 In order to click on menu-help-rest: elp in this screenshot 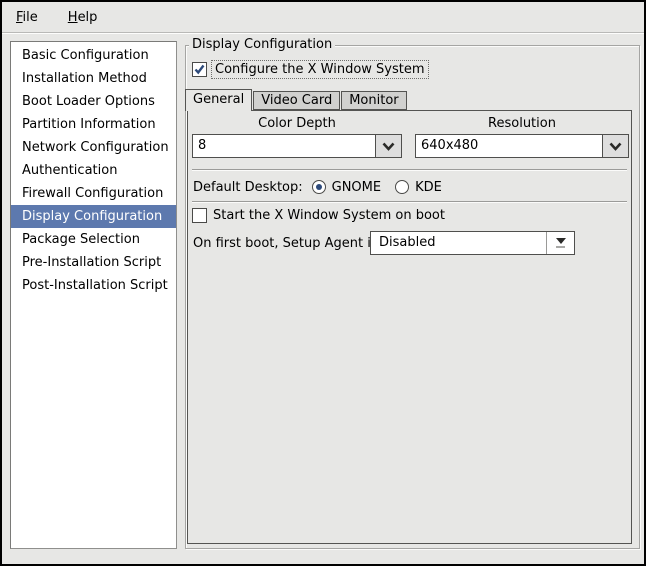, I will do `click(87, 17)`.